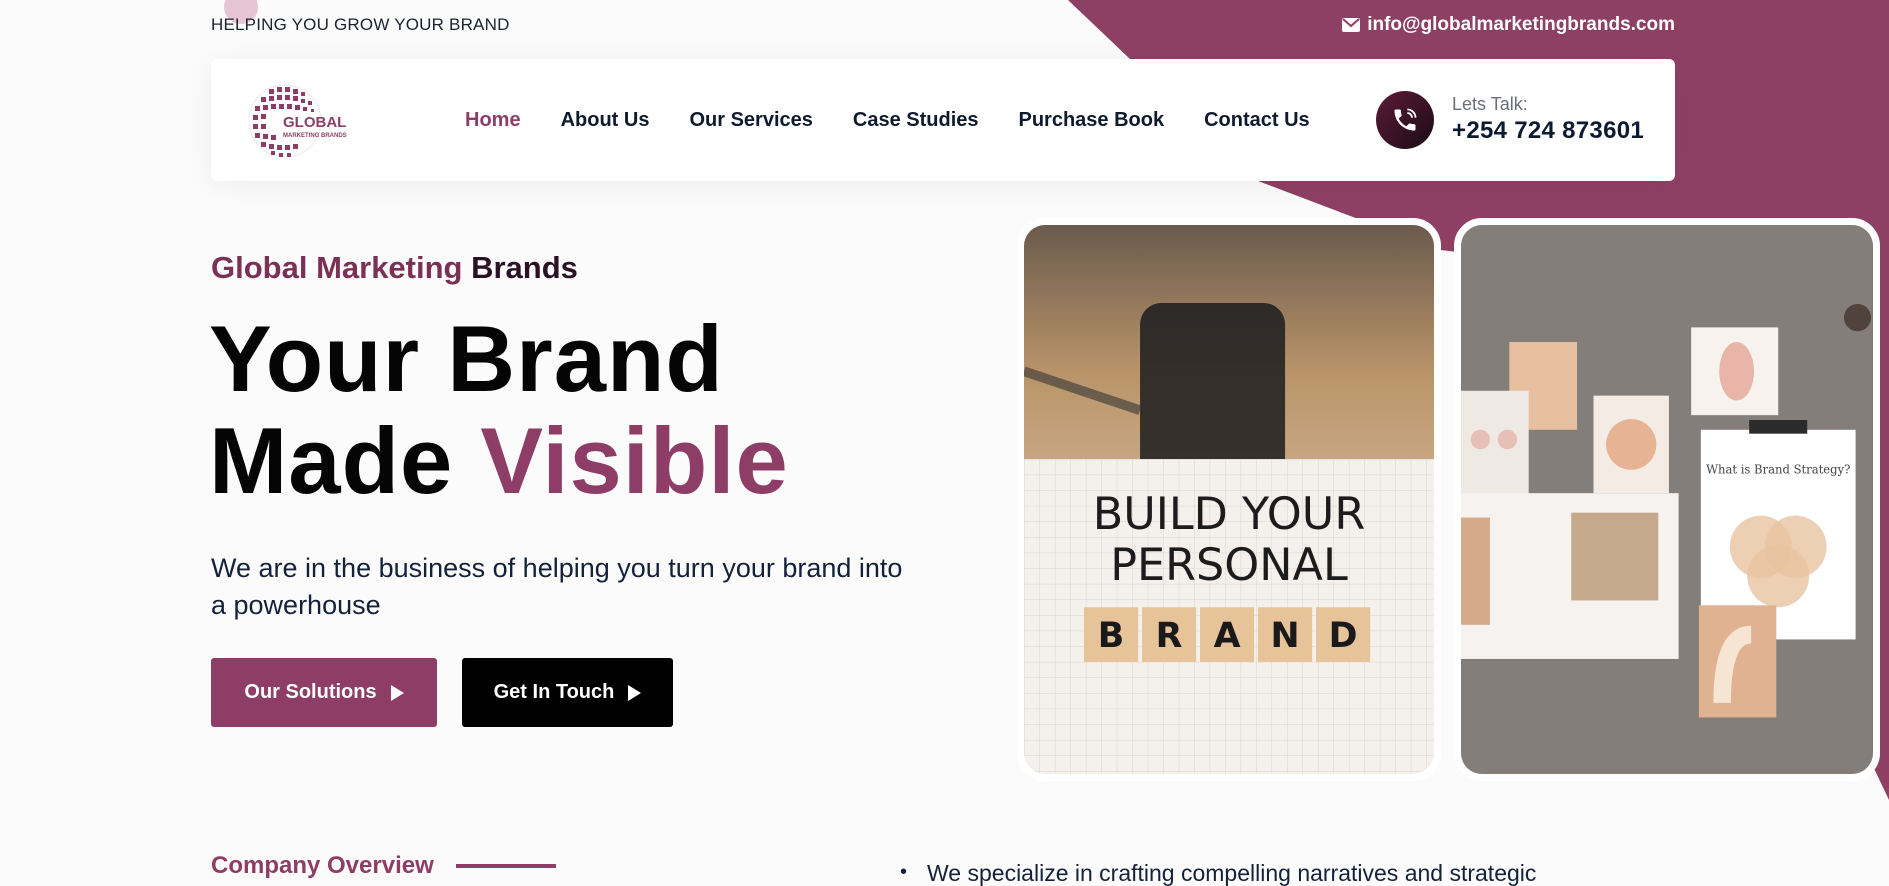  I want to click on svg-text: GLOBAL, so click(314, 122).